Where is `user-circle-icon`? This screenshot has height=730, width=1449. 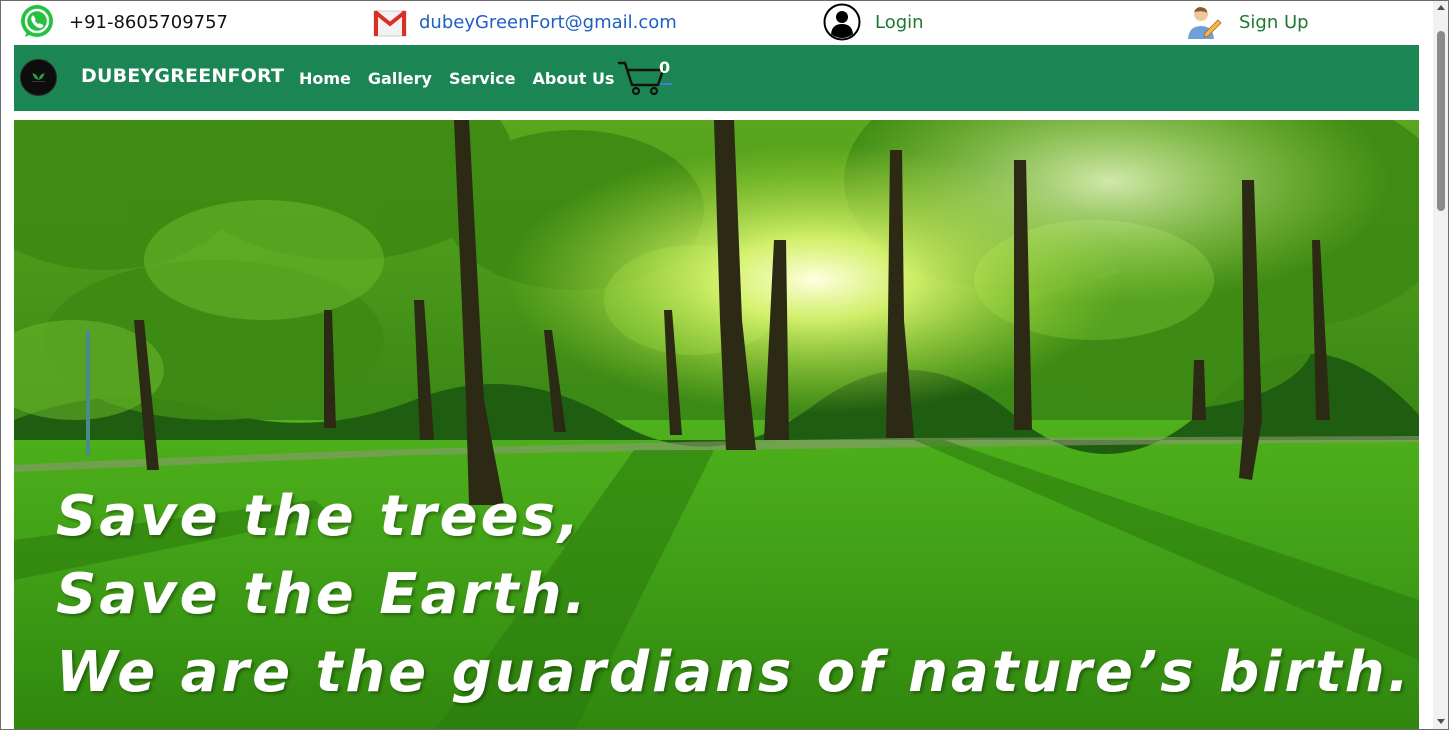
user-circle-icon is located at coordinates (842, 22).